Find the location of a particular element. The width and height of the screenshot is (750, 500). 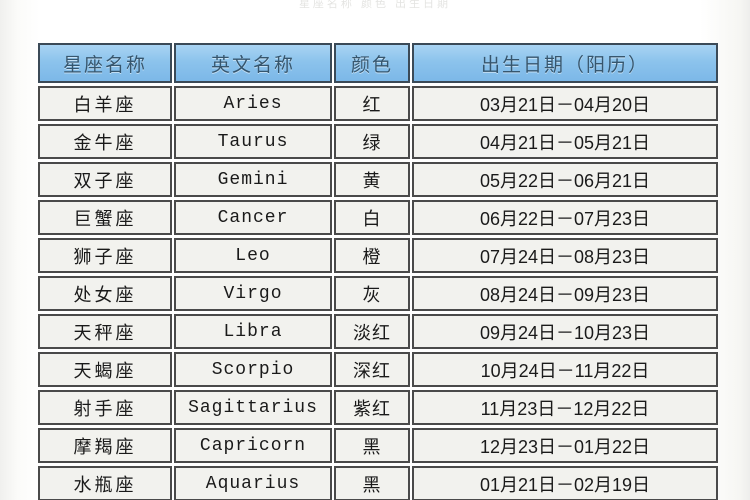

cell-birth-date: 10月24日－11月22日 is located at coordinates (565, 369).